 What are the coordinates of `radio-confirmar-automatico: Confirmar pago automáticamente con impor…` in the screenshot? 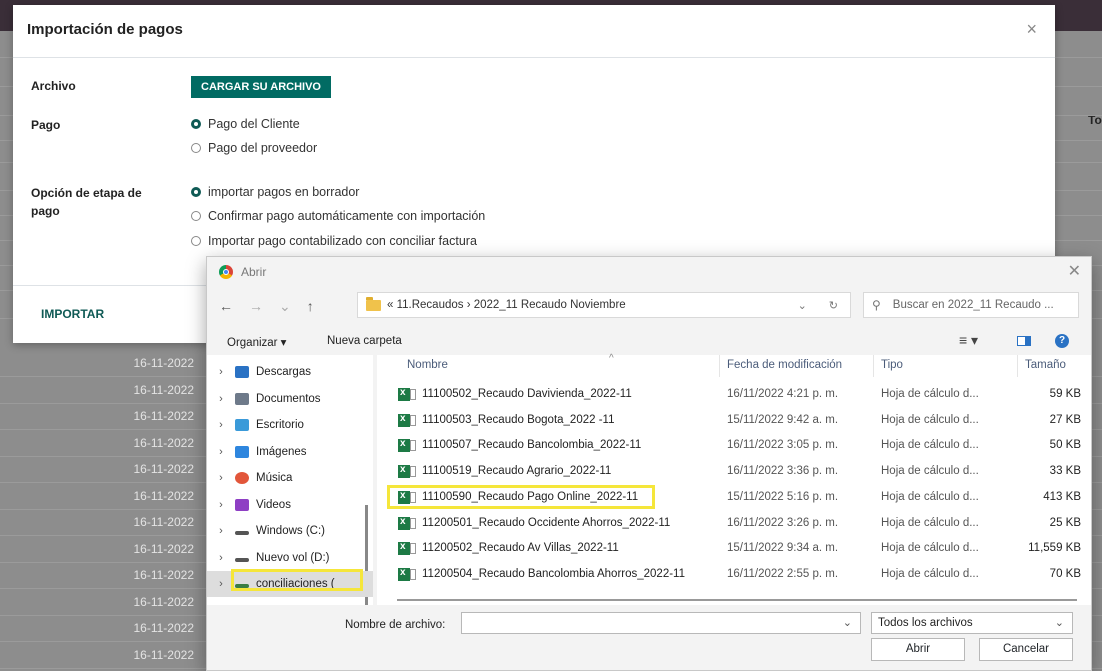 It's located at (338, 216).